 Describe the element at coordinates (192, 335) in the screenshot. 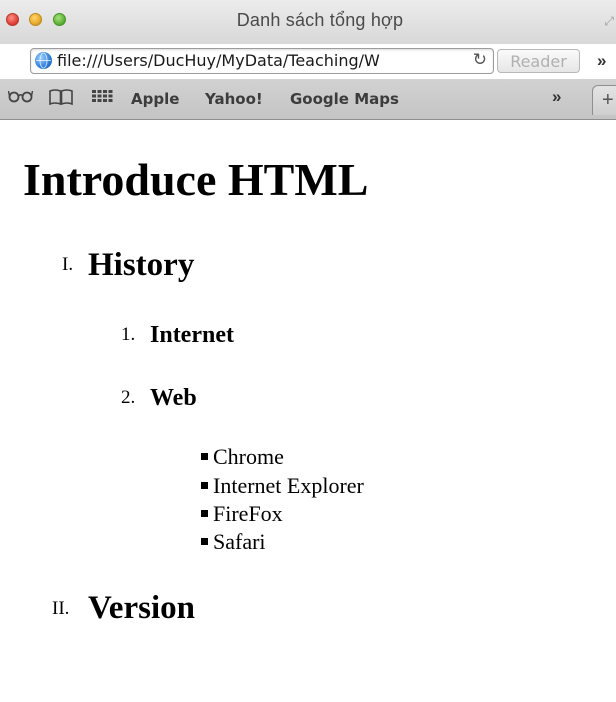

I see `subsection-title-internet: Internet` at that location.